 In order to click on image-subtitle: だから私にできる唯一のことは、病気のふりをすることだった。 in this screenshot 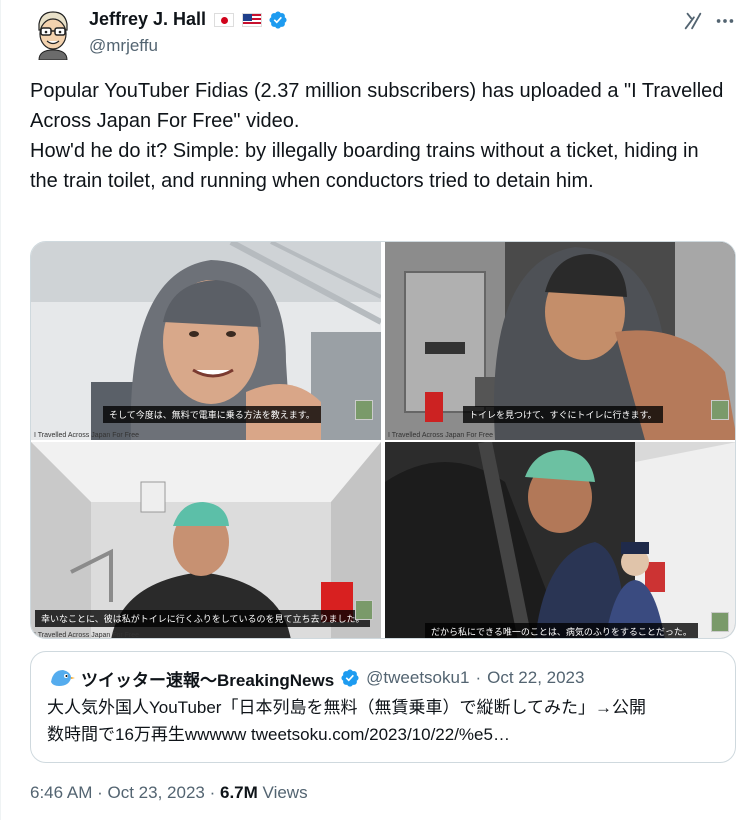, I will do `click(561, 630)`.